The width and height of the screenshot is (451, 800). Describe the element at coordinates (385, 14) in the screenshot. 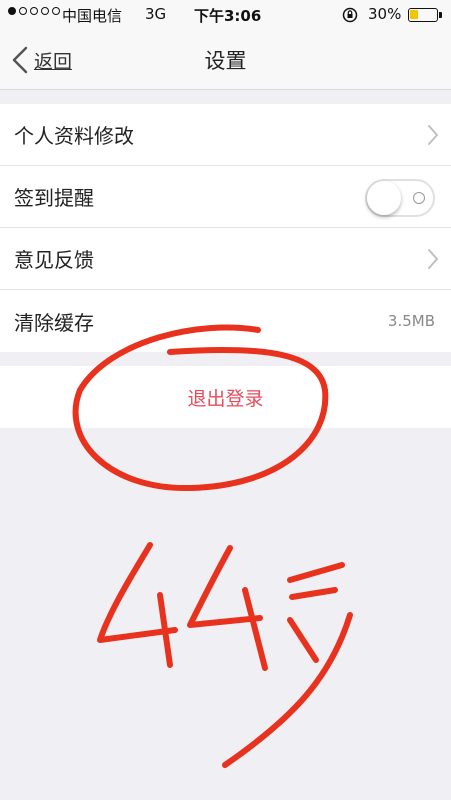

I see `battery-percentage: 30%` at that location.